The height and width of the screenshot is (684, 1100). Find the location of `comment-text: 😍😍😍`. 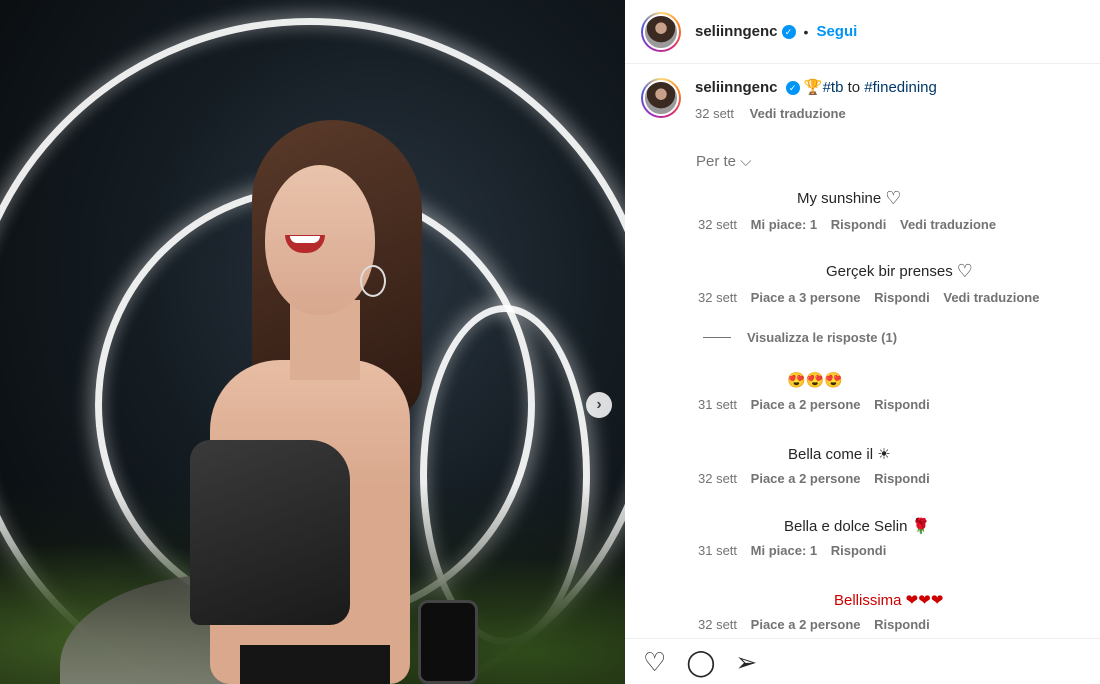

comment-text: 😍😍😍 is located at coordinates (815, 380).